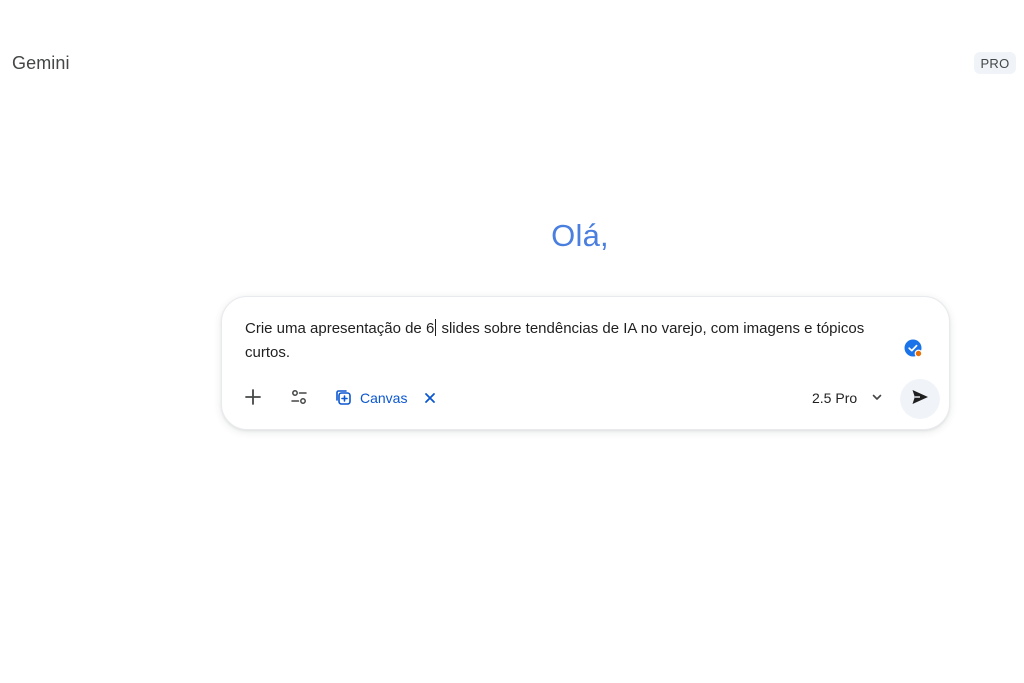 The width and height of the screenshot is (1024, 683). Describe the element at coordinates (877, 398) in the screenshot. I see `chevron-down-icon` at that location.